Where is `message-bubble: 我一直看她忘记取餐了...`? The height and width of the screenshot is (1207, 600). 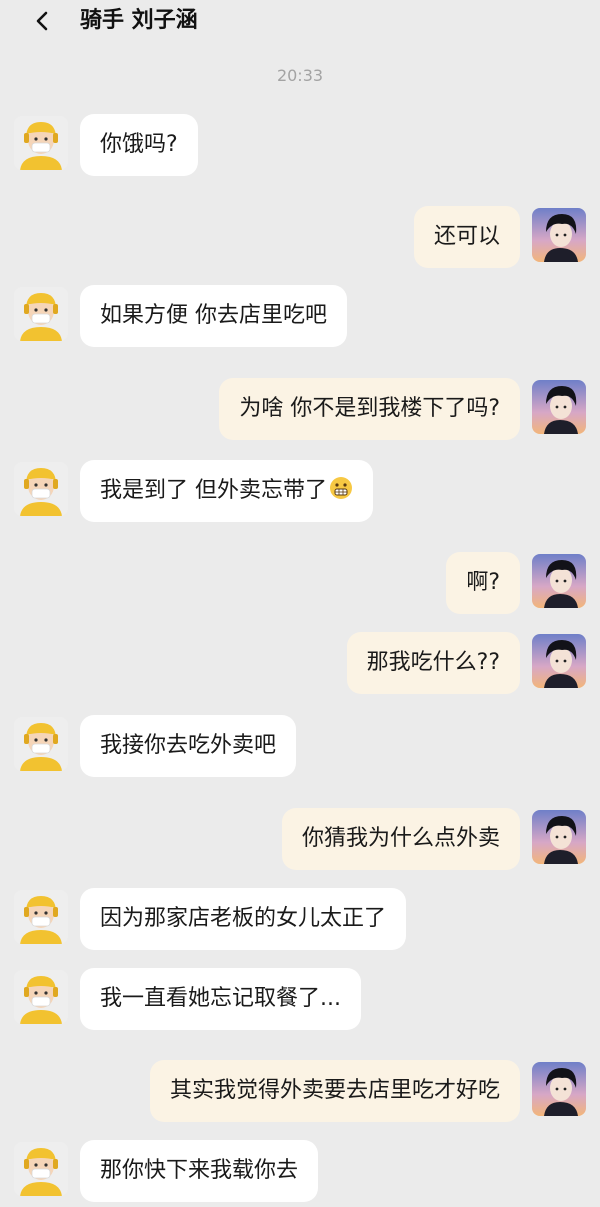 message-bubble: 我一直看她忘记取餐了... is located at coordinates (220, 999).